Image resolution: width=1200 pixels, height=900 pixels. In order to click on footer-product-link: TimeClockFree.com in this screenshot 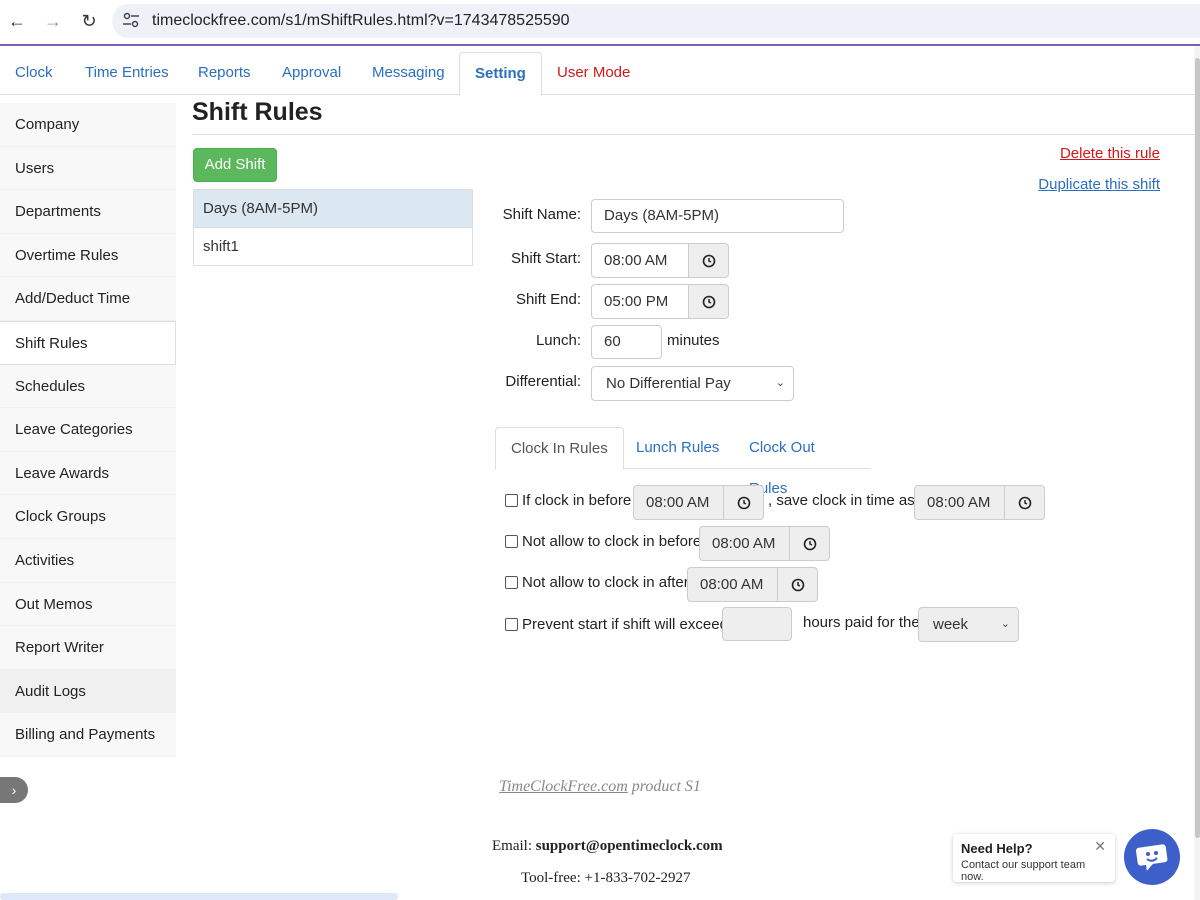, I will do `click(563, 786)`.